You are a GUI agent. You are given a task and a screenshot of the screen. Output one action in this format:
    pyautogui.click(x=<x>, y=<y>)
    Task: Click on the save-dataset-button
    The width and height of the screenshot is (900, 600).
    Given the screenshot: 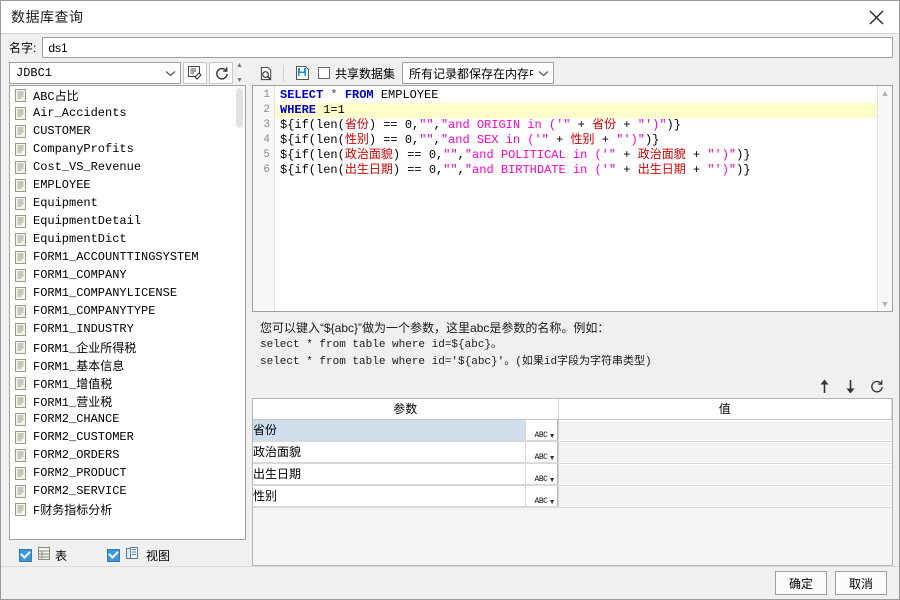 What is the action you would take?
    pyautogui.click(x=303, y=73)
    